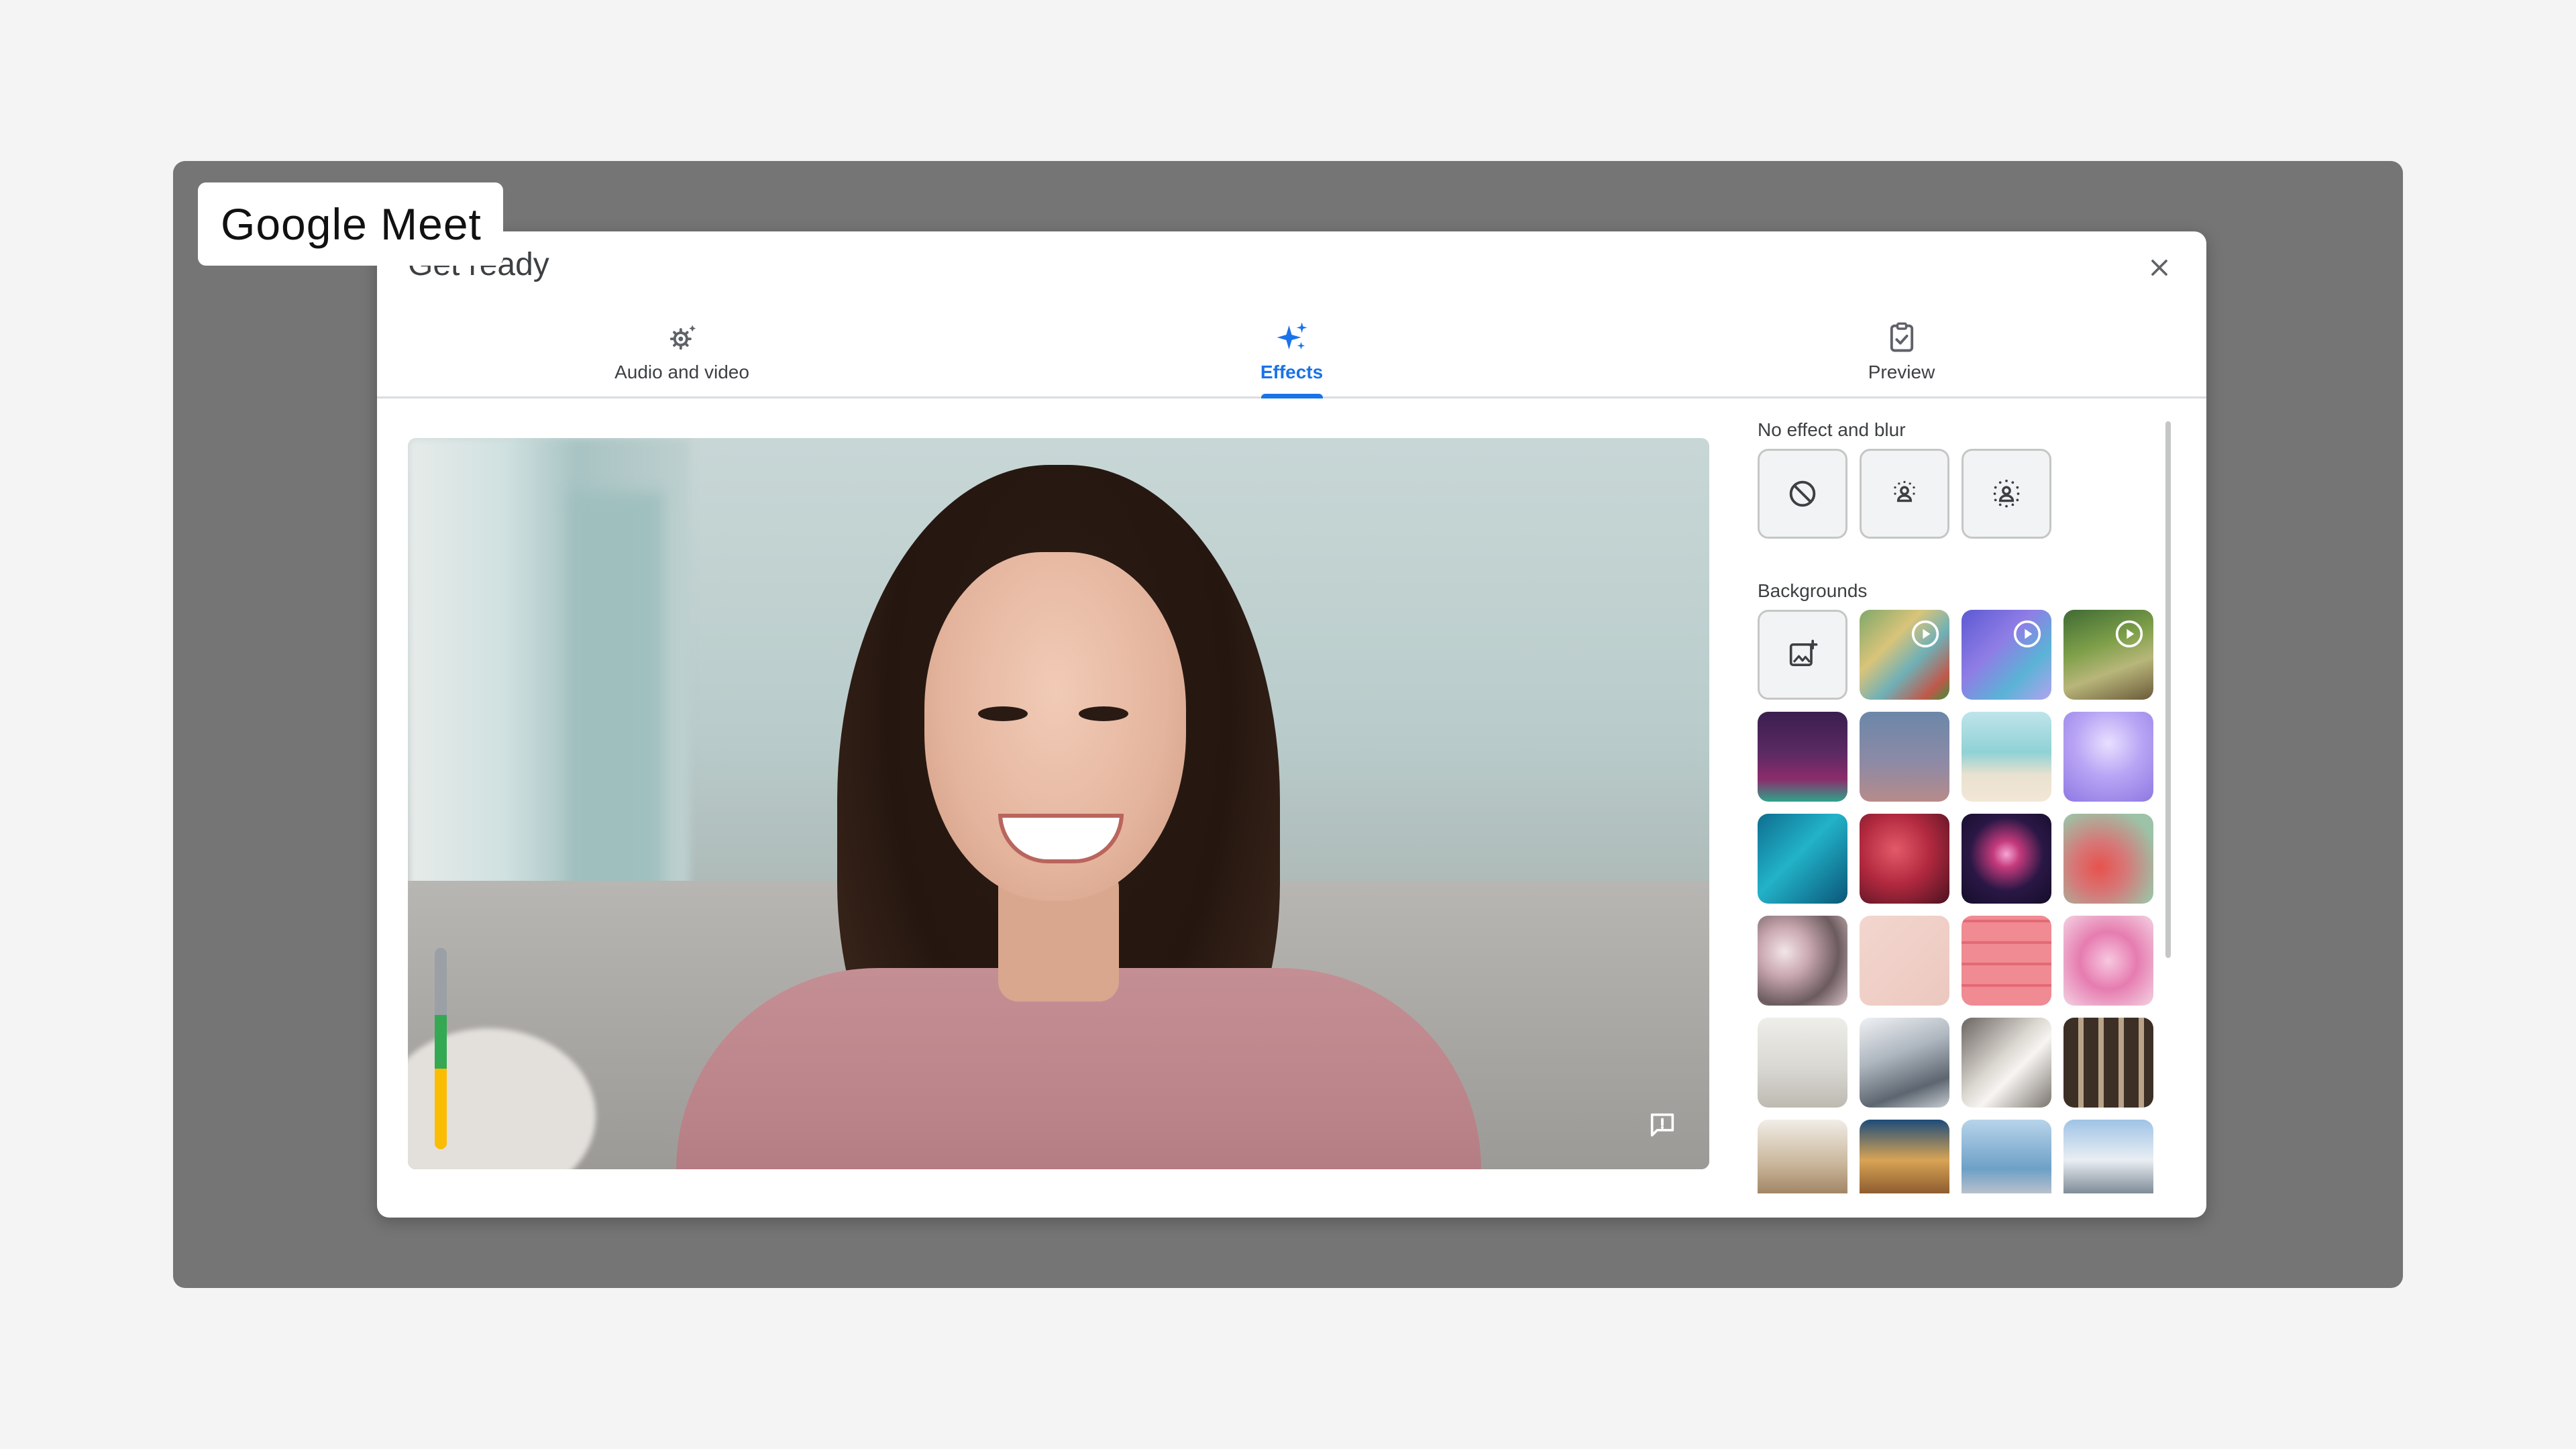 The width and height of the screenshot is (2576, 1449). I want to click on upload-background-button, so click(1802, 655).